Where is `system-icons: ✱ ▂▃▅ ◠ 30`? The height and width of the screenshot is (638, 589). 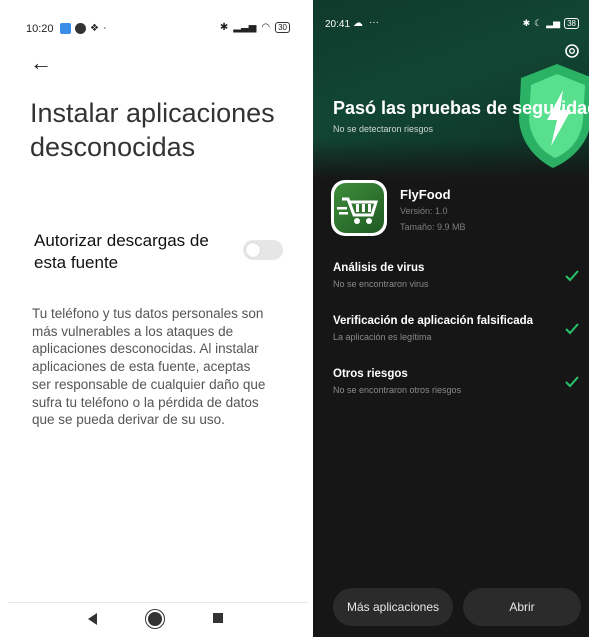 system-icons: ✱ ▂▃▅ ◠ 30 is located at coordinates (255, 27).